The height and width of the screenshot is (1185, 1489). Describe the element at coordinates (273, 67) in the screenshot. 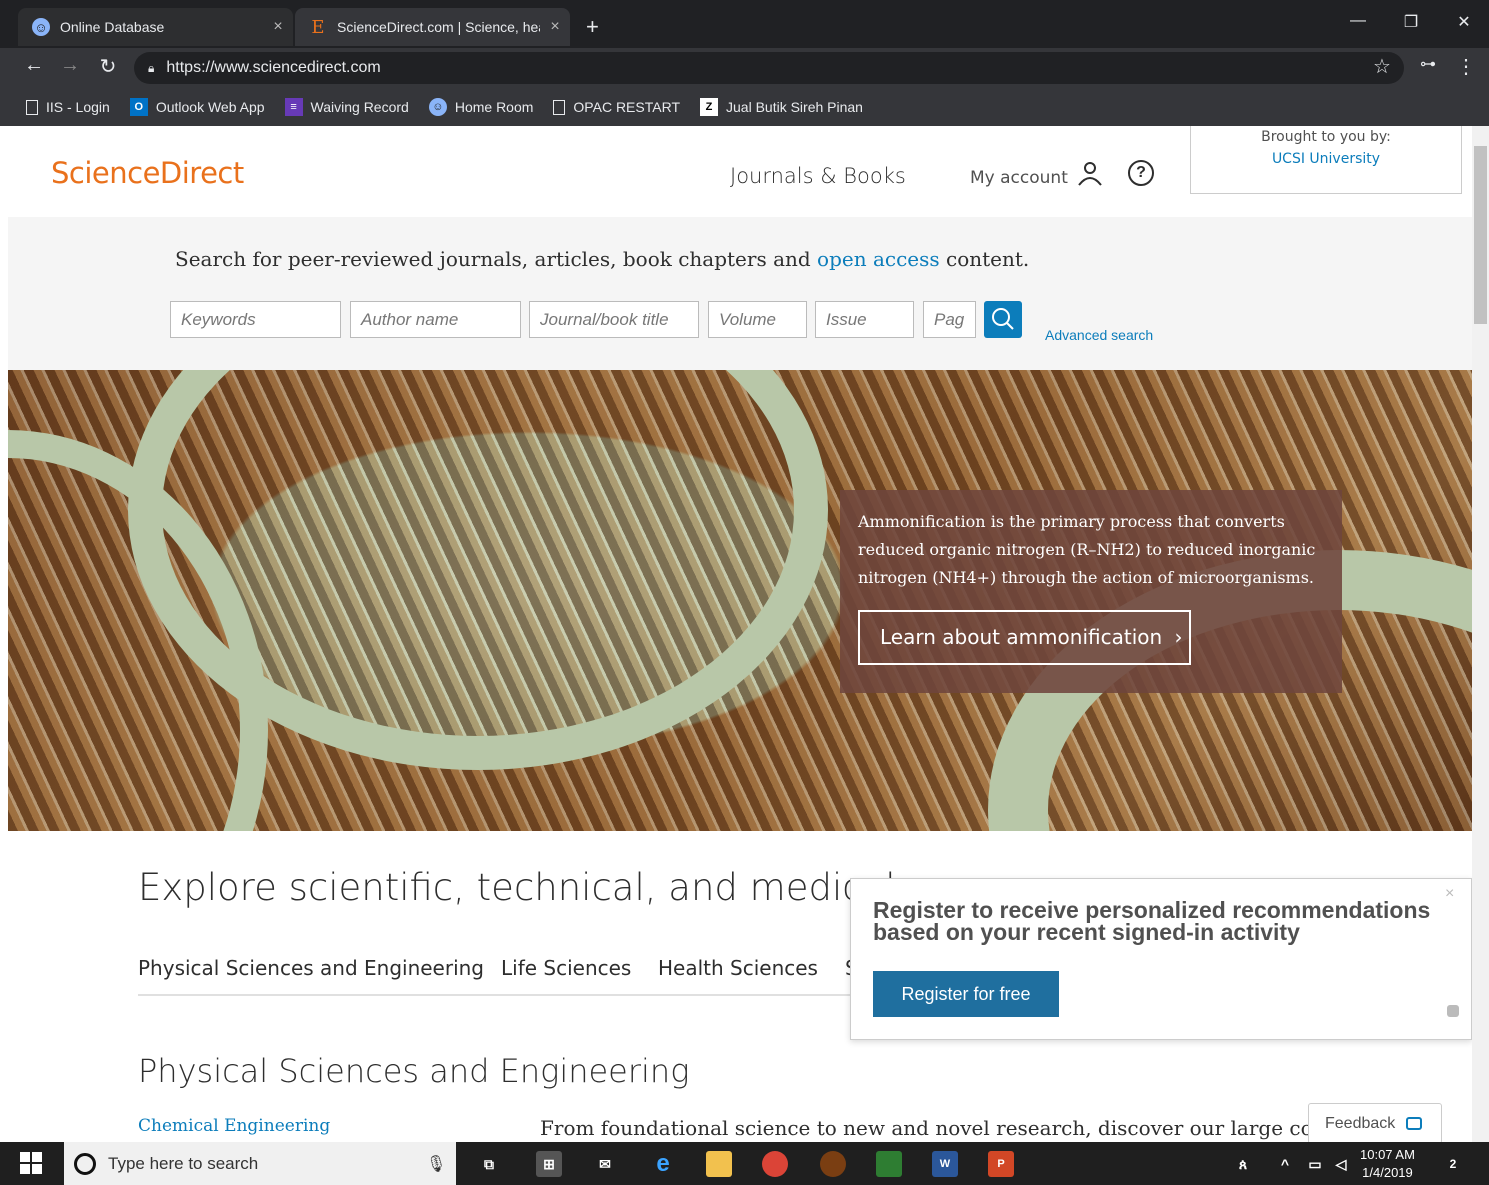

I see `url-text: https://www.sciencedirect.com` at that location.